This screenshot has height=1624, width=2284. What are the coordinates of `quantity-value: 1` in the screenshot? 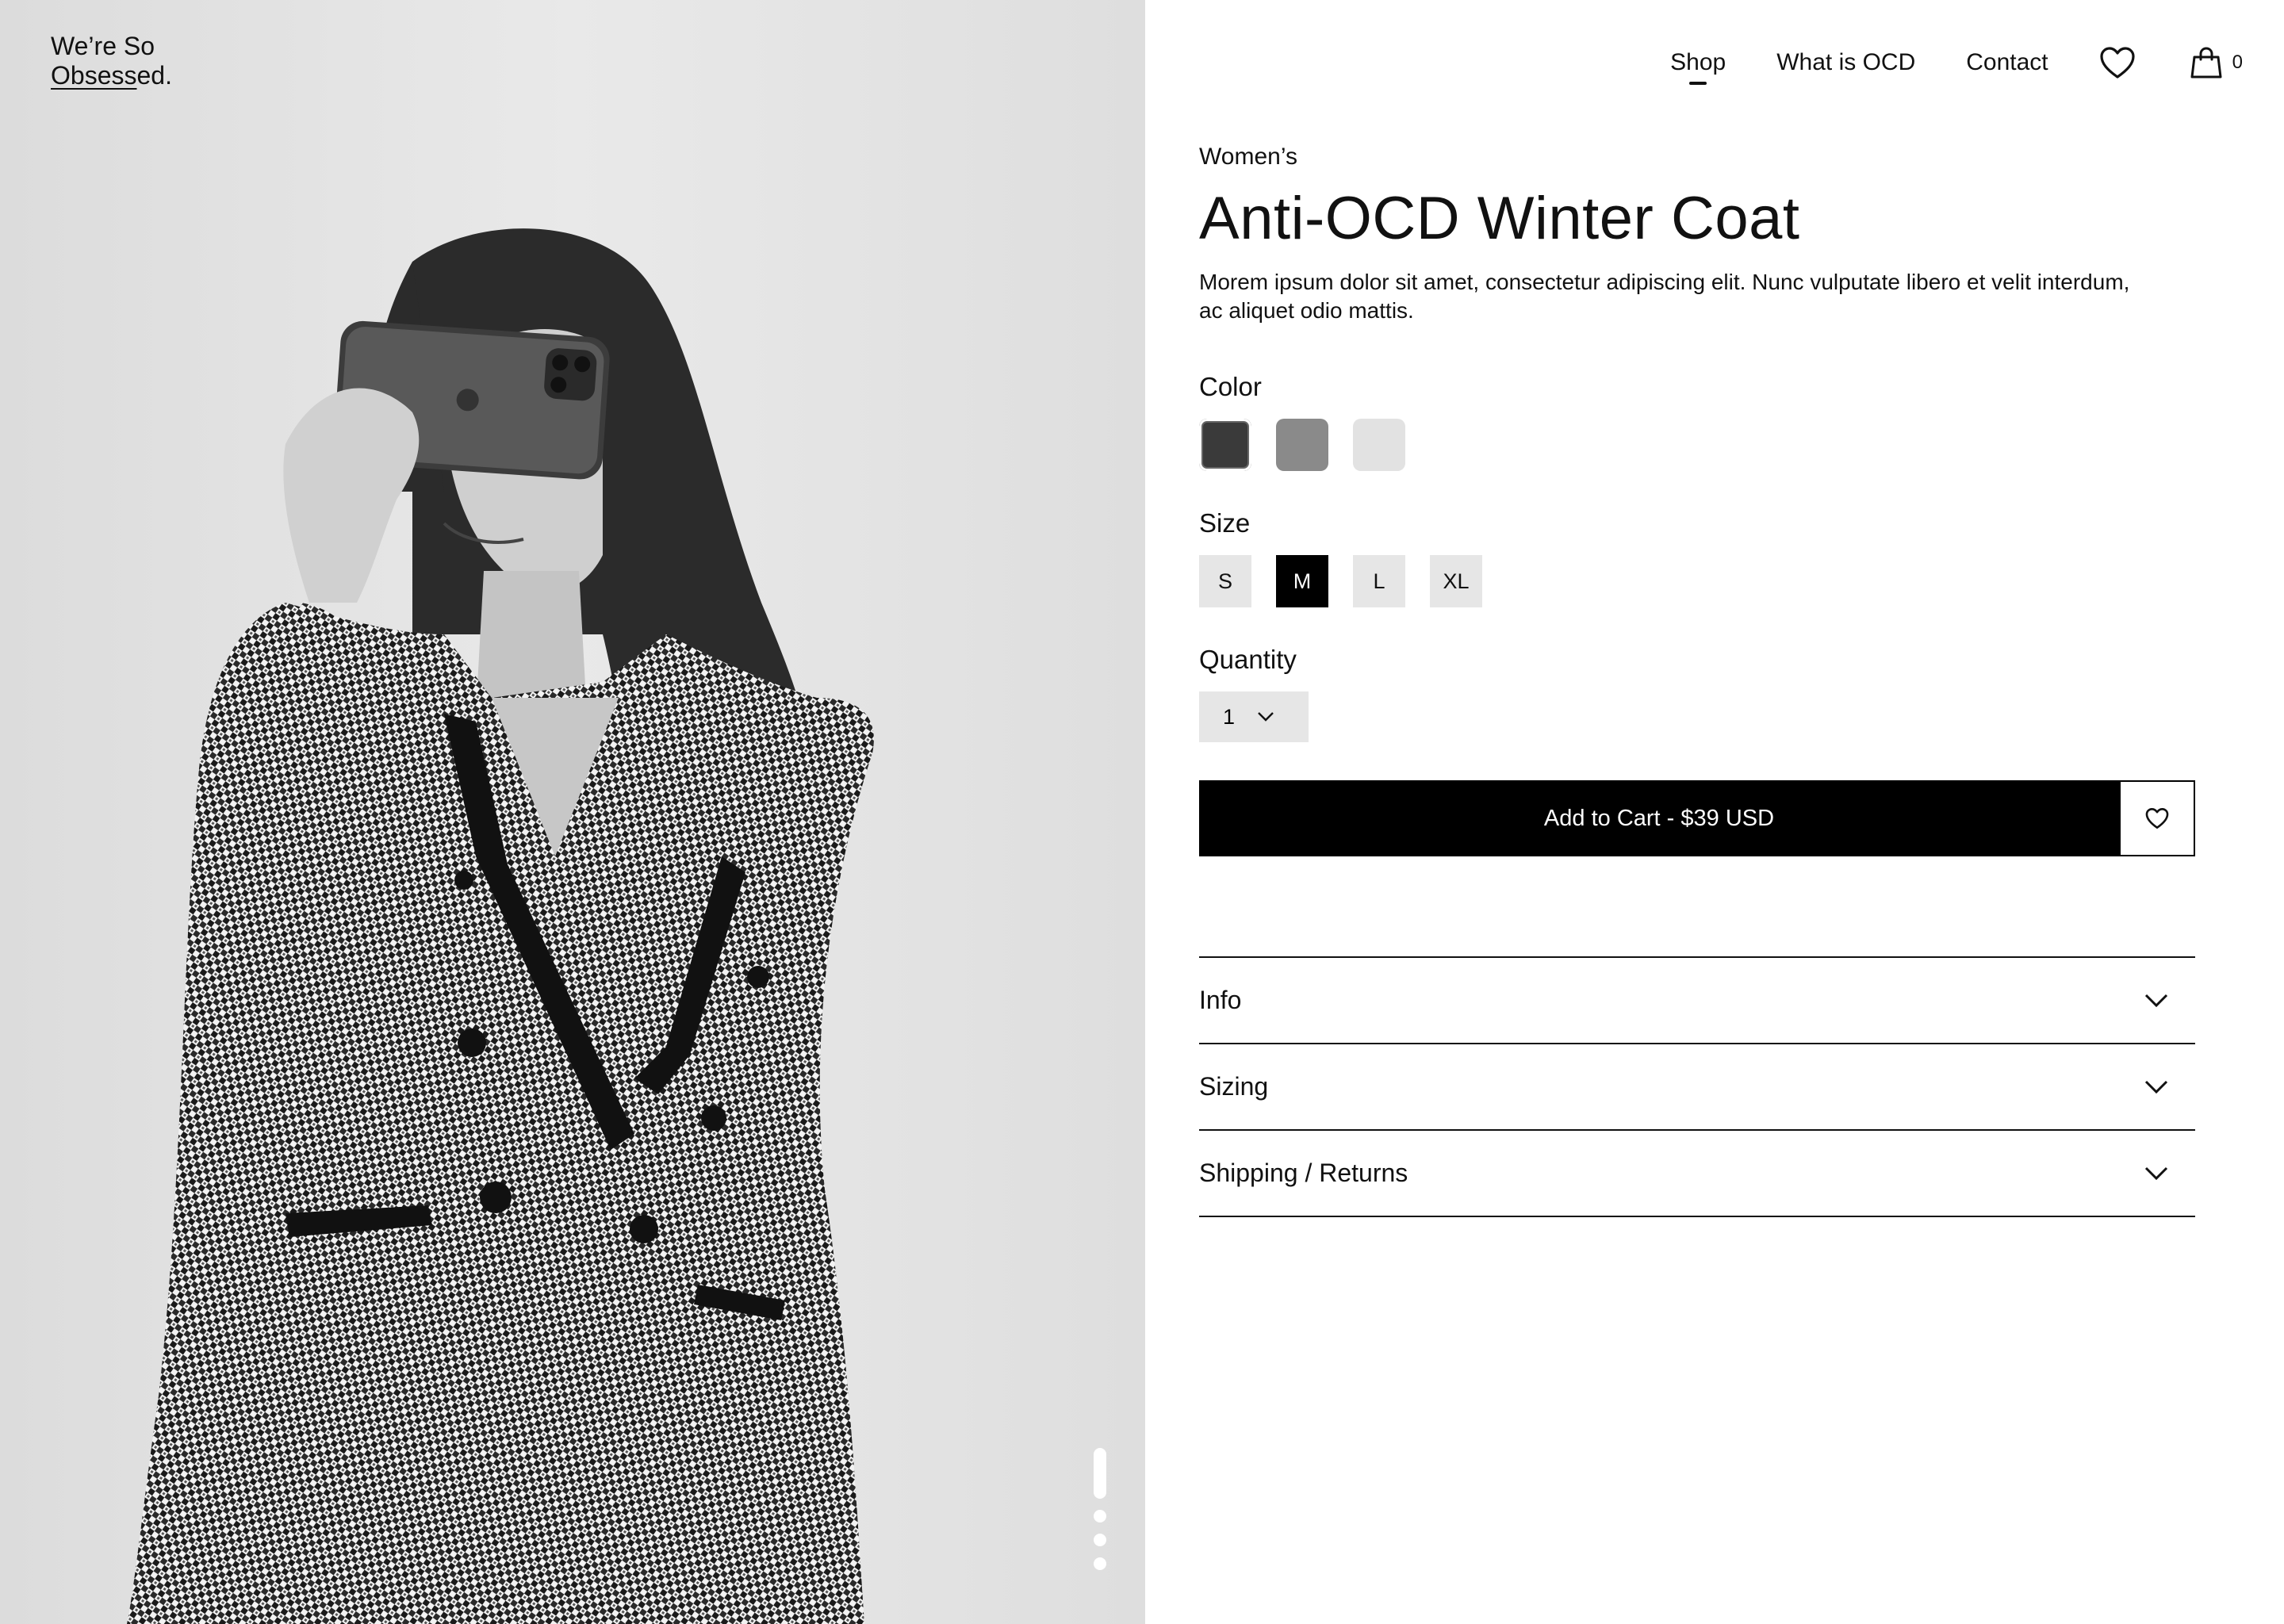 It's located at (1229, 716).